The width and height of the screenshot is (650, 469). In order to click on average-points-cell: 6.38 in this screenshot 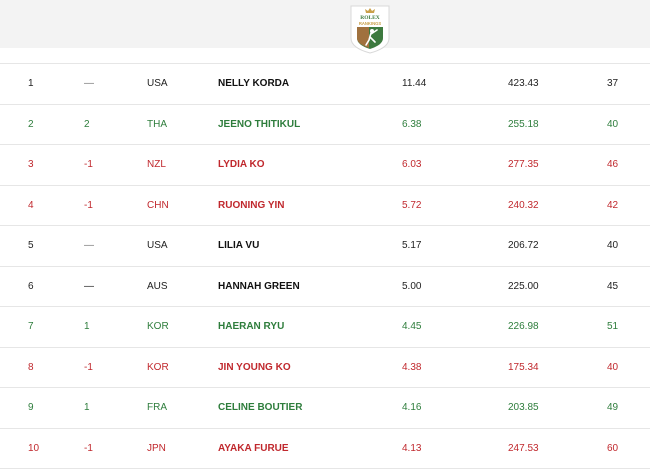, I will do `click(411, 125)`.